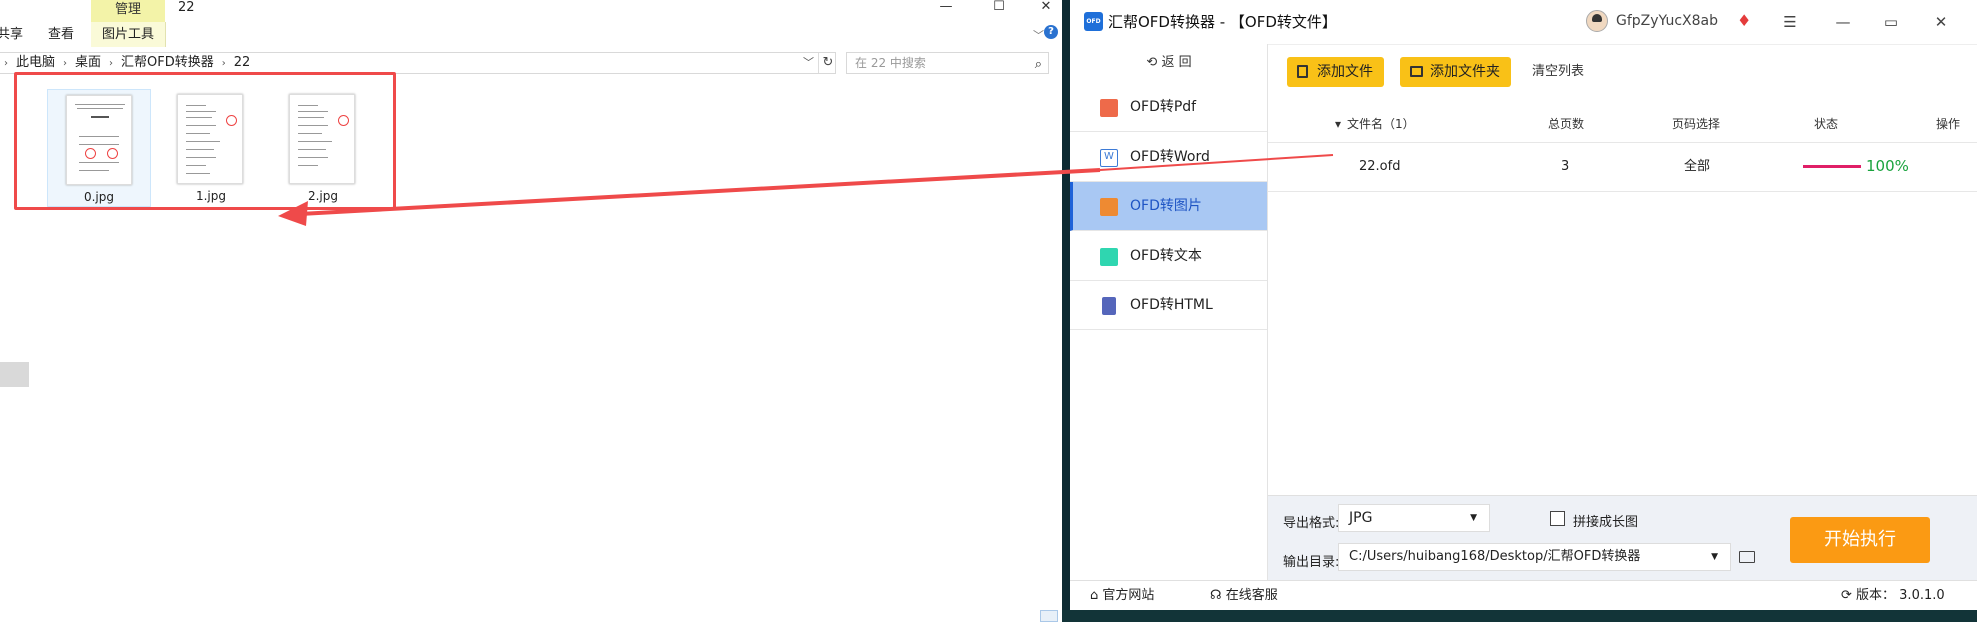  I want to click on sidebar-item-ofd-to-html: OFD转HTML, so click(1168, 305).